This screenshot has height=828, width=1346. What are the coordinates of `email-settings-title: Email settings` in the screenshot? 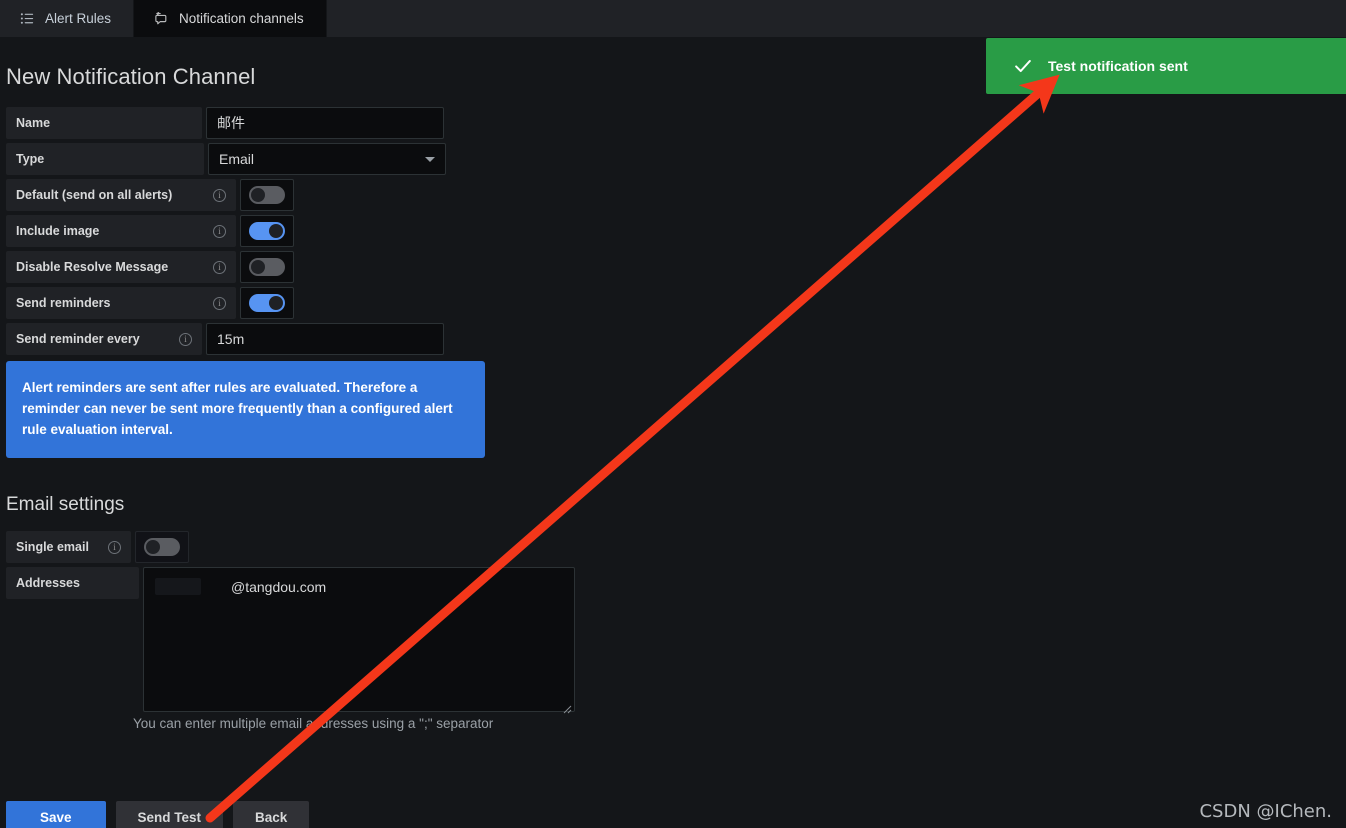 It's located at (65, 504).